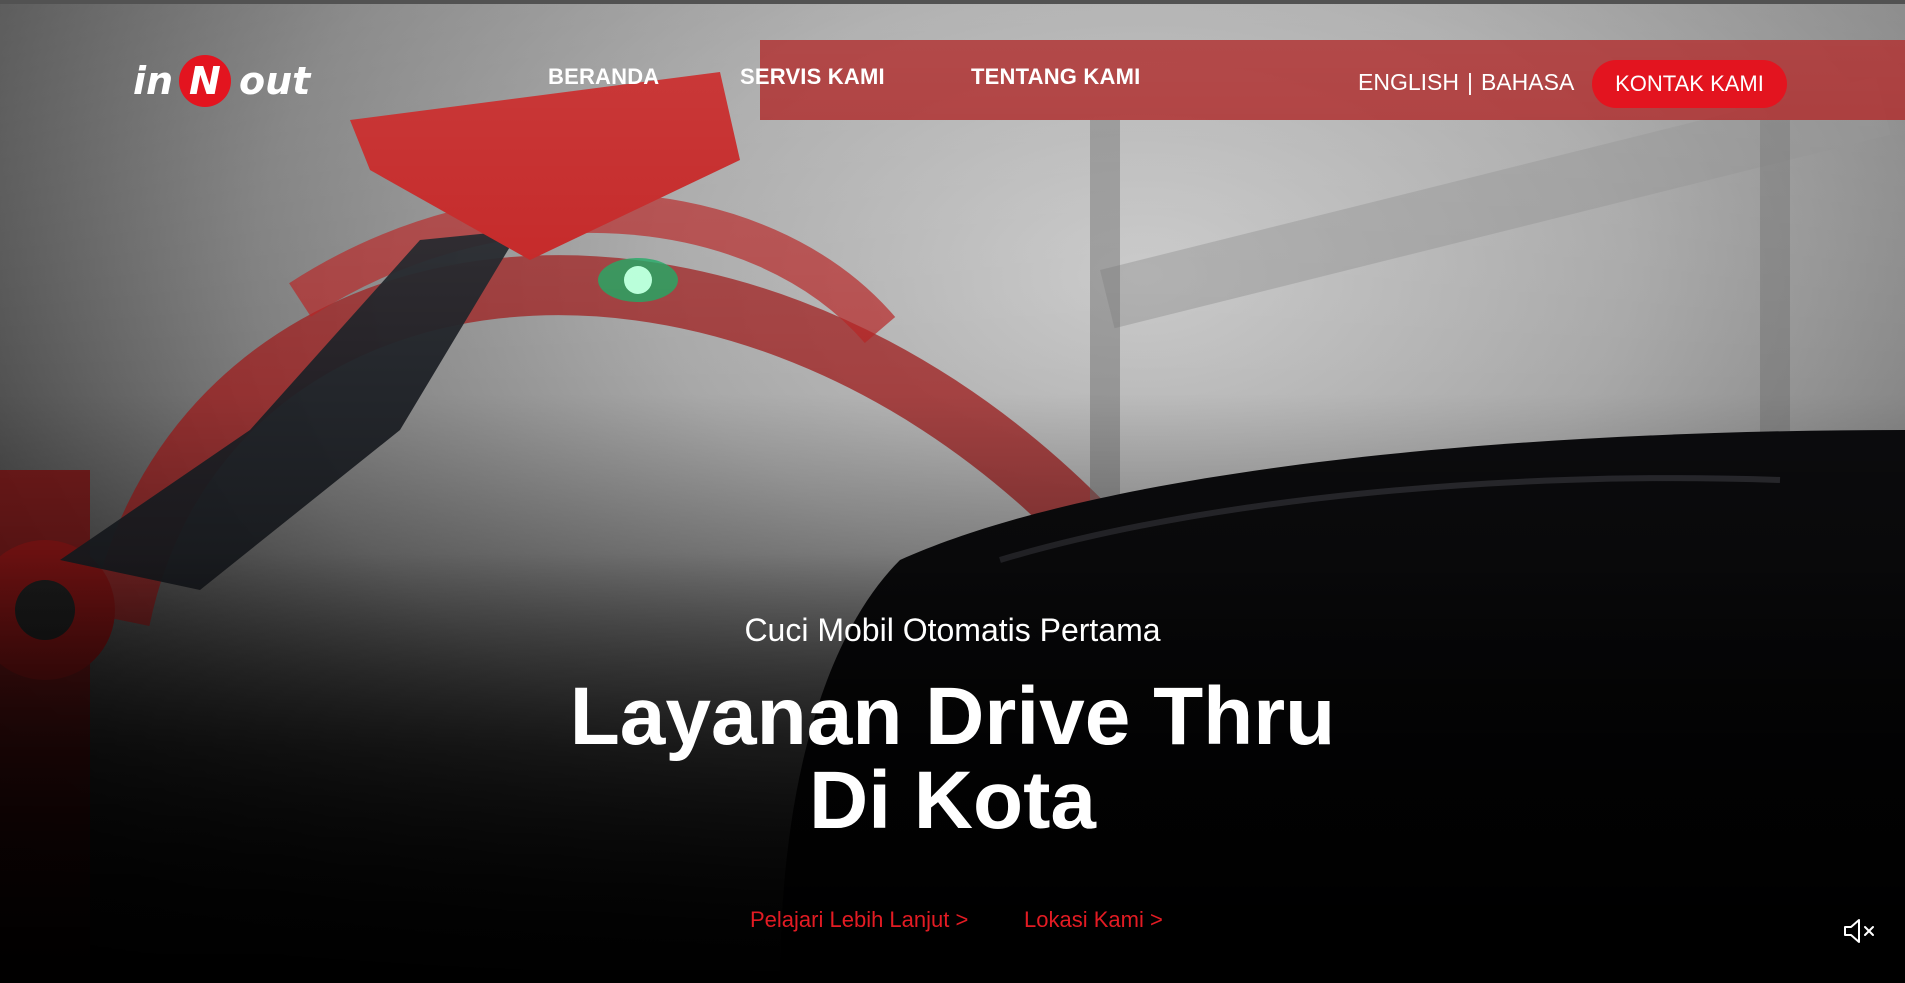  I want to click on logo-wordmark: out, so click(275, 81).